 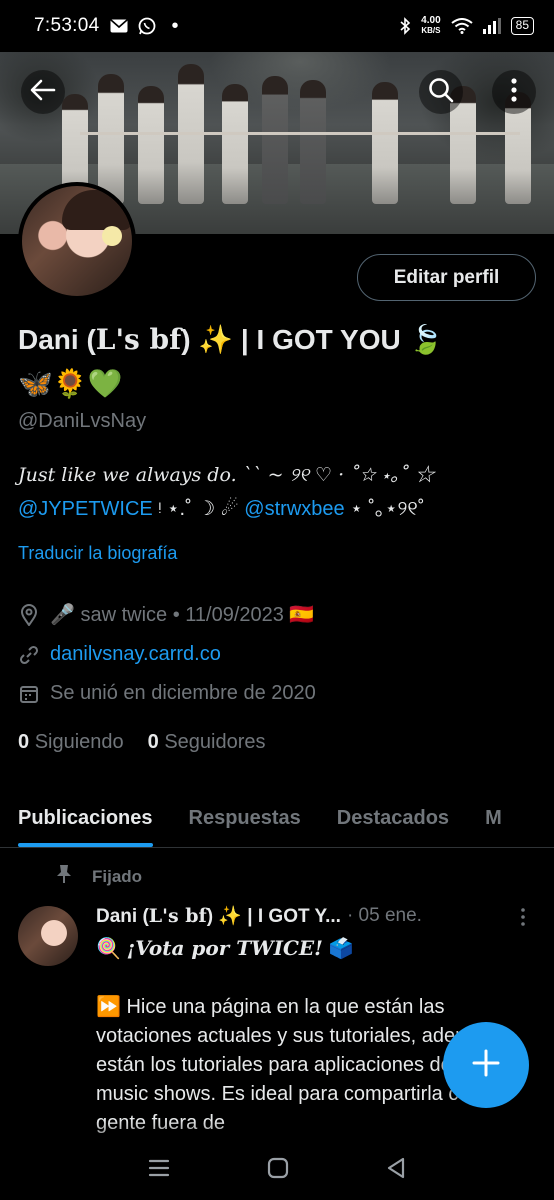 I want to click on pinned-indicator: Fijado, so click(x=99, y=876).